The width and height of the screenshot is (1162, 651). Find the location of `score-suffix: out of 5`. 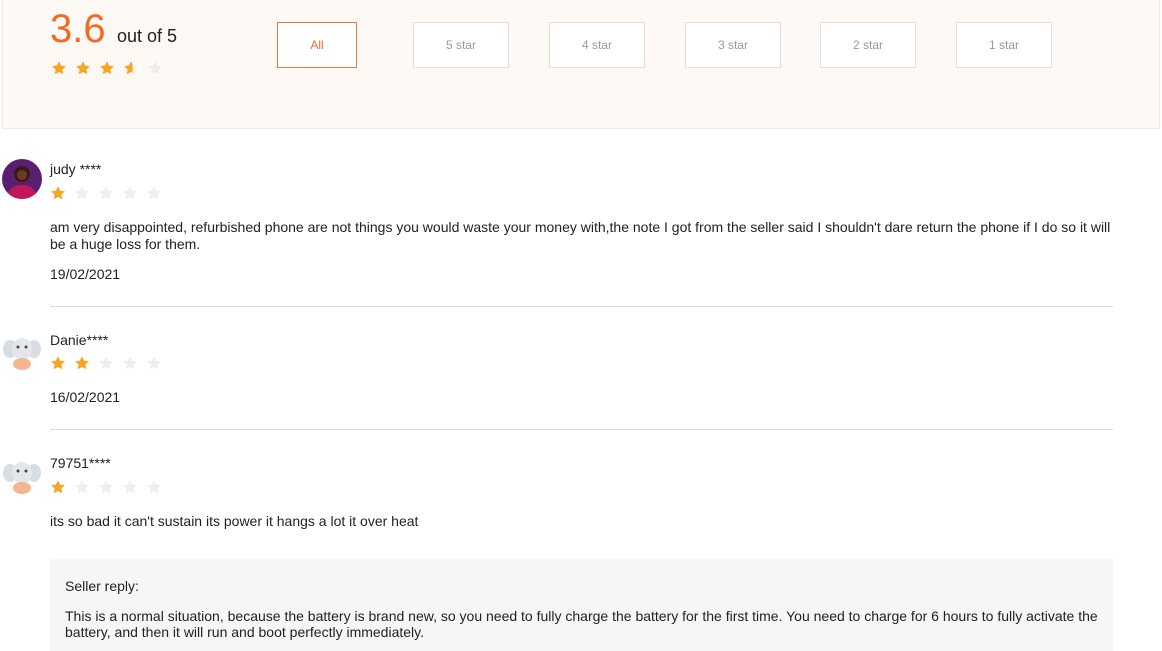

score-suffix: out of 5 is located at coordinates (147, 36).